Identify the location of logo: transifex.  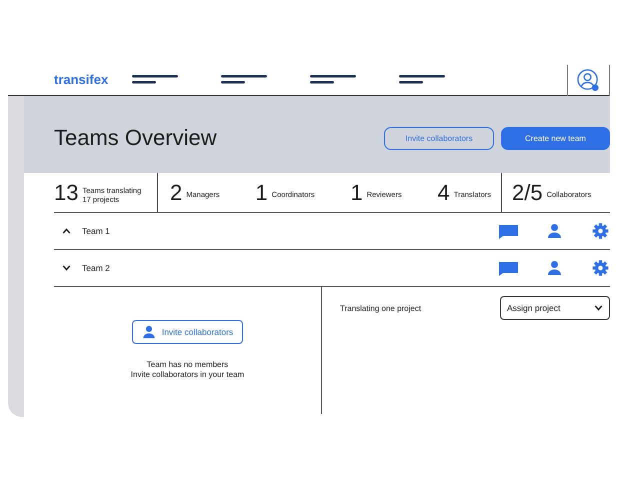
(81, 80).